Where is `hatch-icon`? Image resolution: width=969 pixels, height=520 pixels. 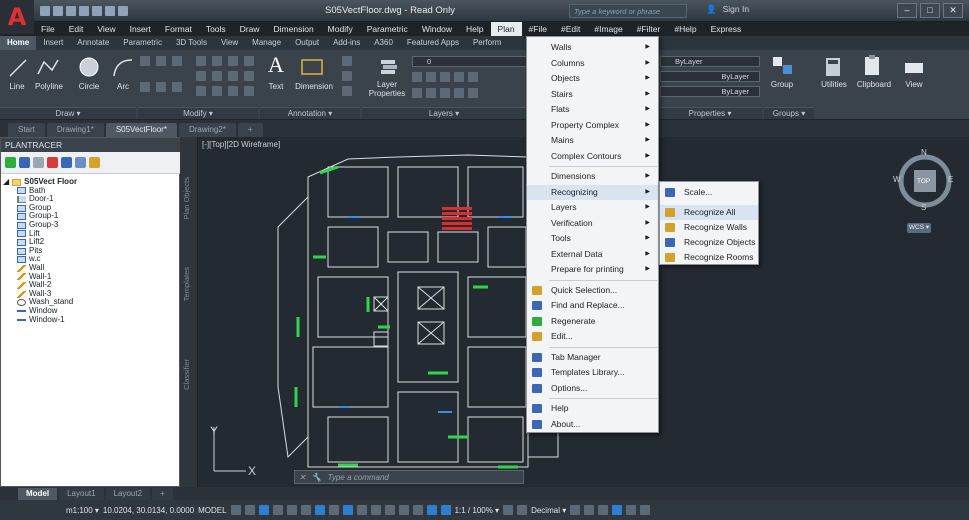
hatch-icon is located at coordinates (161, 61).